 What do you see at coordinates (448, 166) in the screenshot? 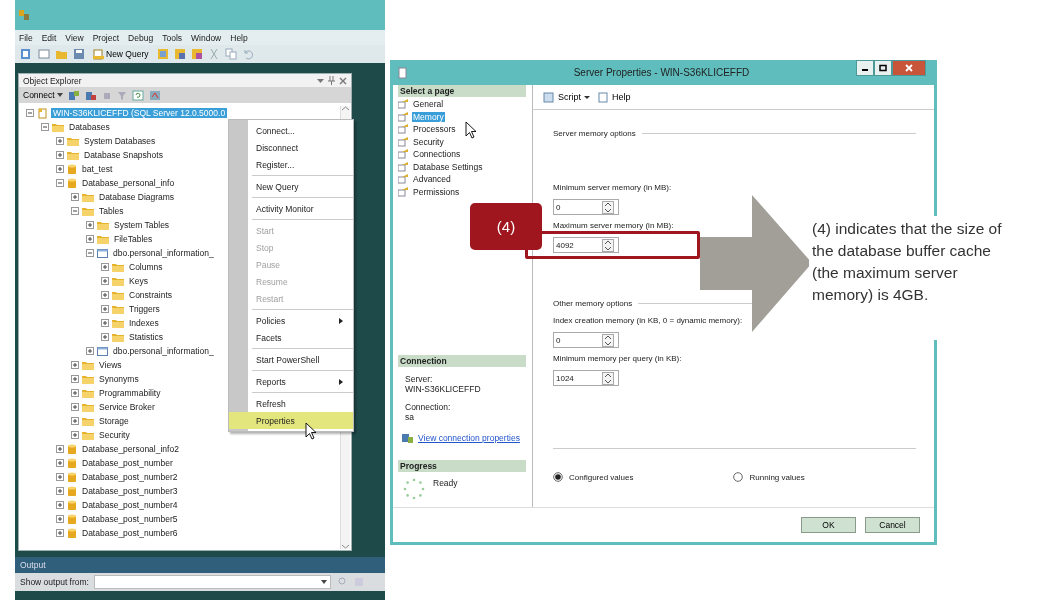
I see `page-list-item: Database Settings` at bounding box center [448, 166].